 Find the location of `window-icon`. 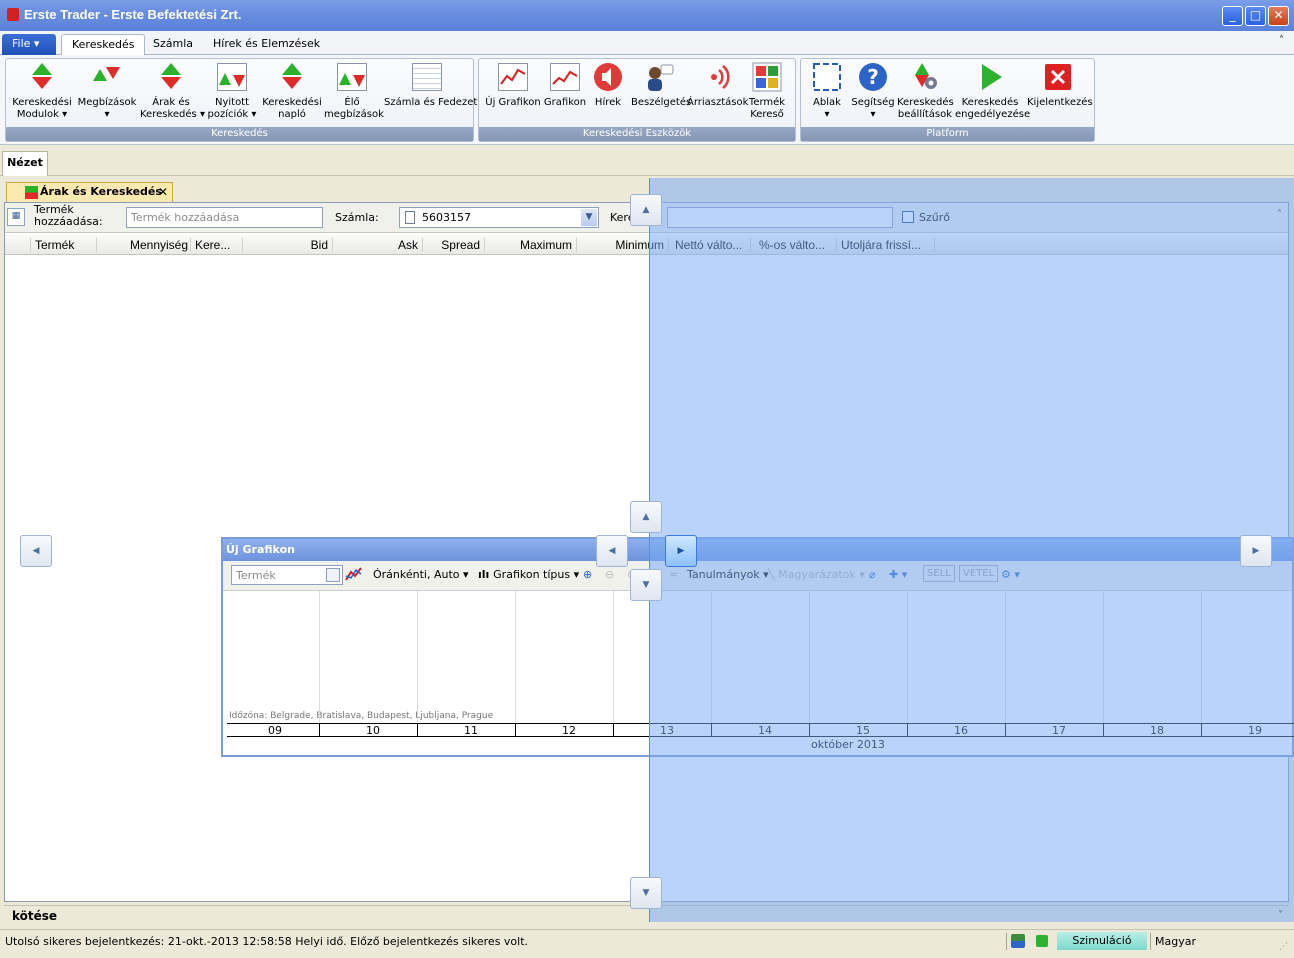

window-icon is located at coordinates (827, 77).